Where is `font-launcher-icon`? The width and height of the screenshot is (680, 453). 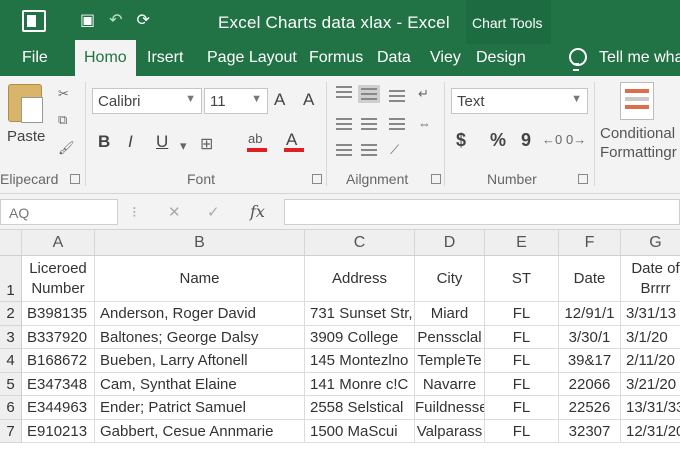
font-launcher-icon is located at coordinates (317, 179).